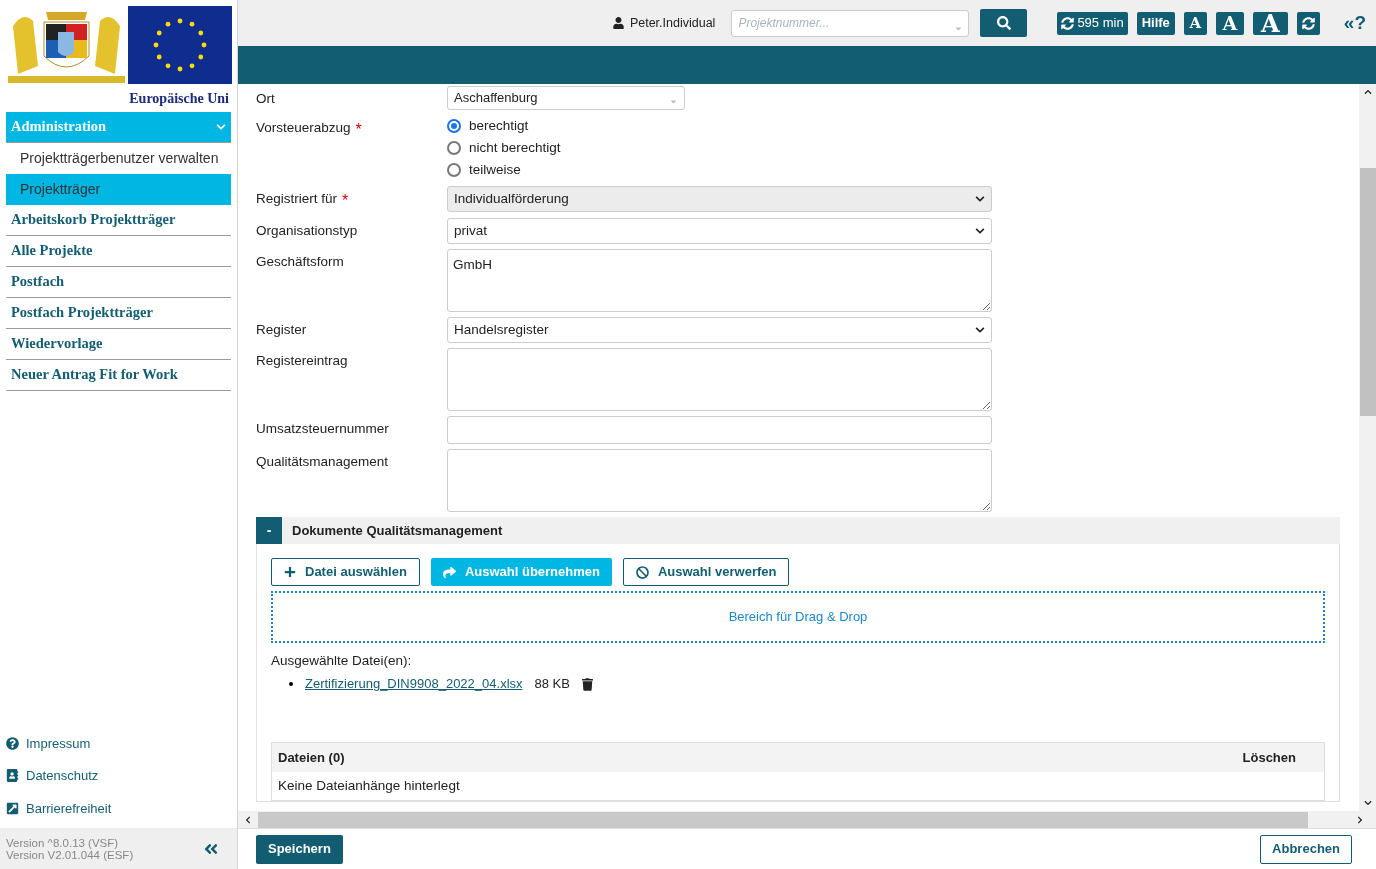 Image resolution: width=1376 pixels, height=869 pixels. What do you see at coordinates (495, 169) in the screenshot?
I see `radio-label: teilweise` at bounding box center [495, 169].